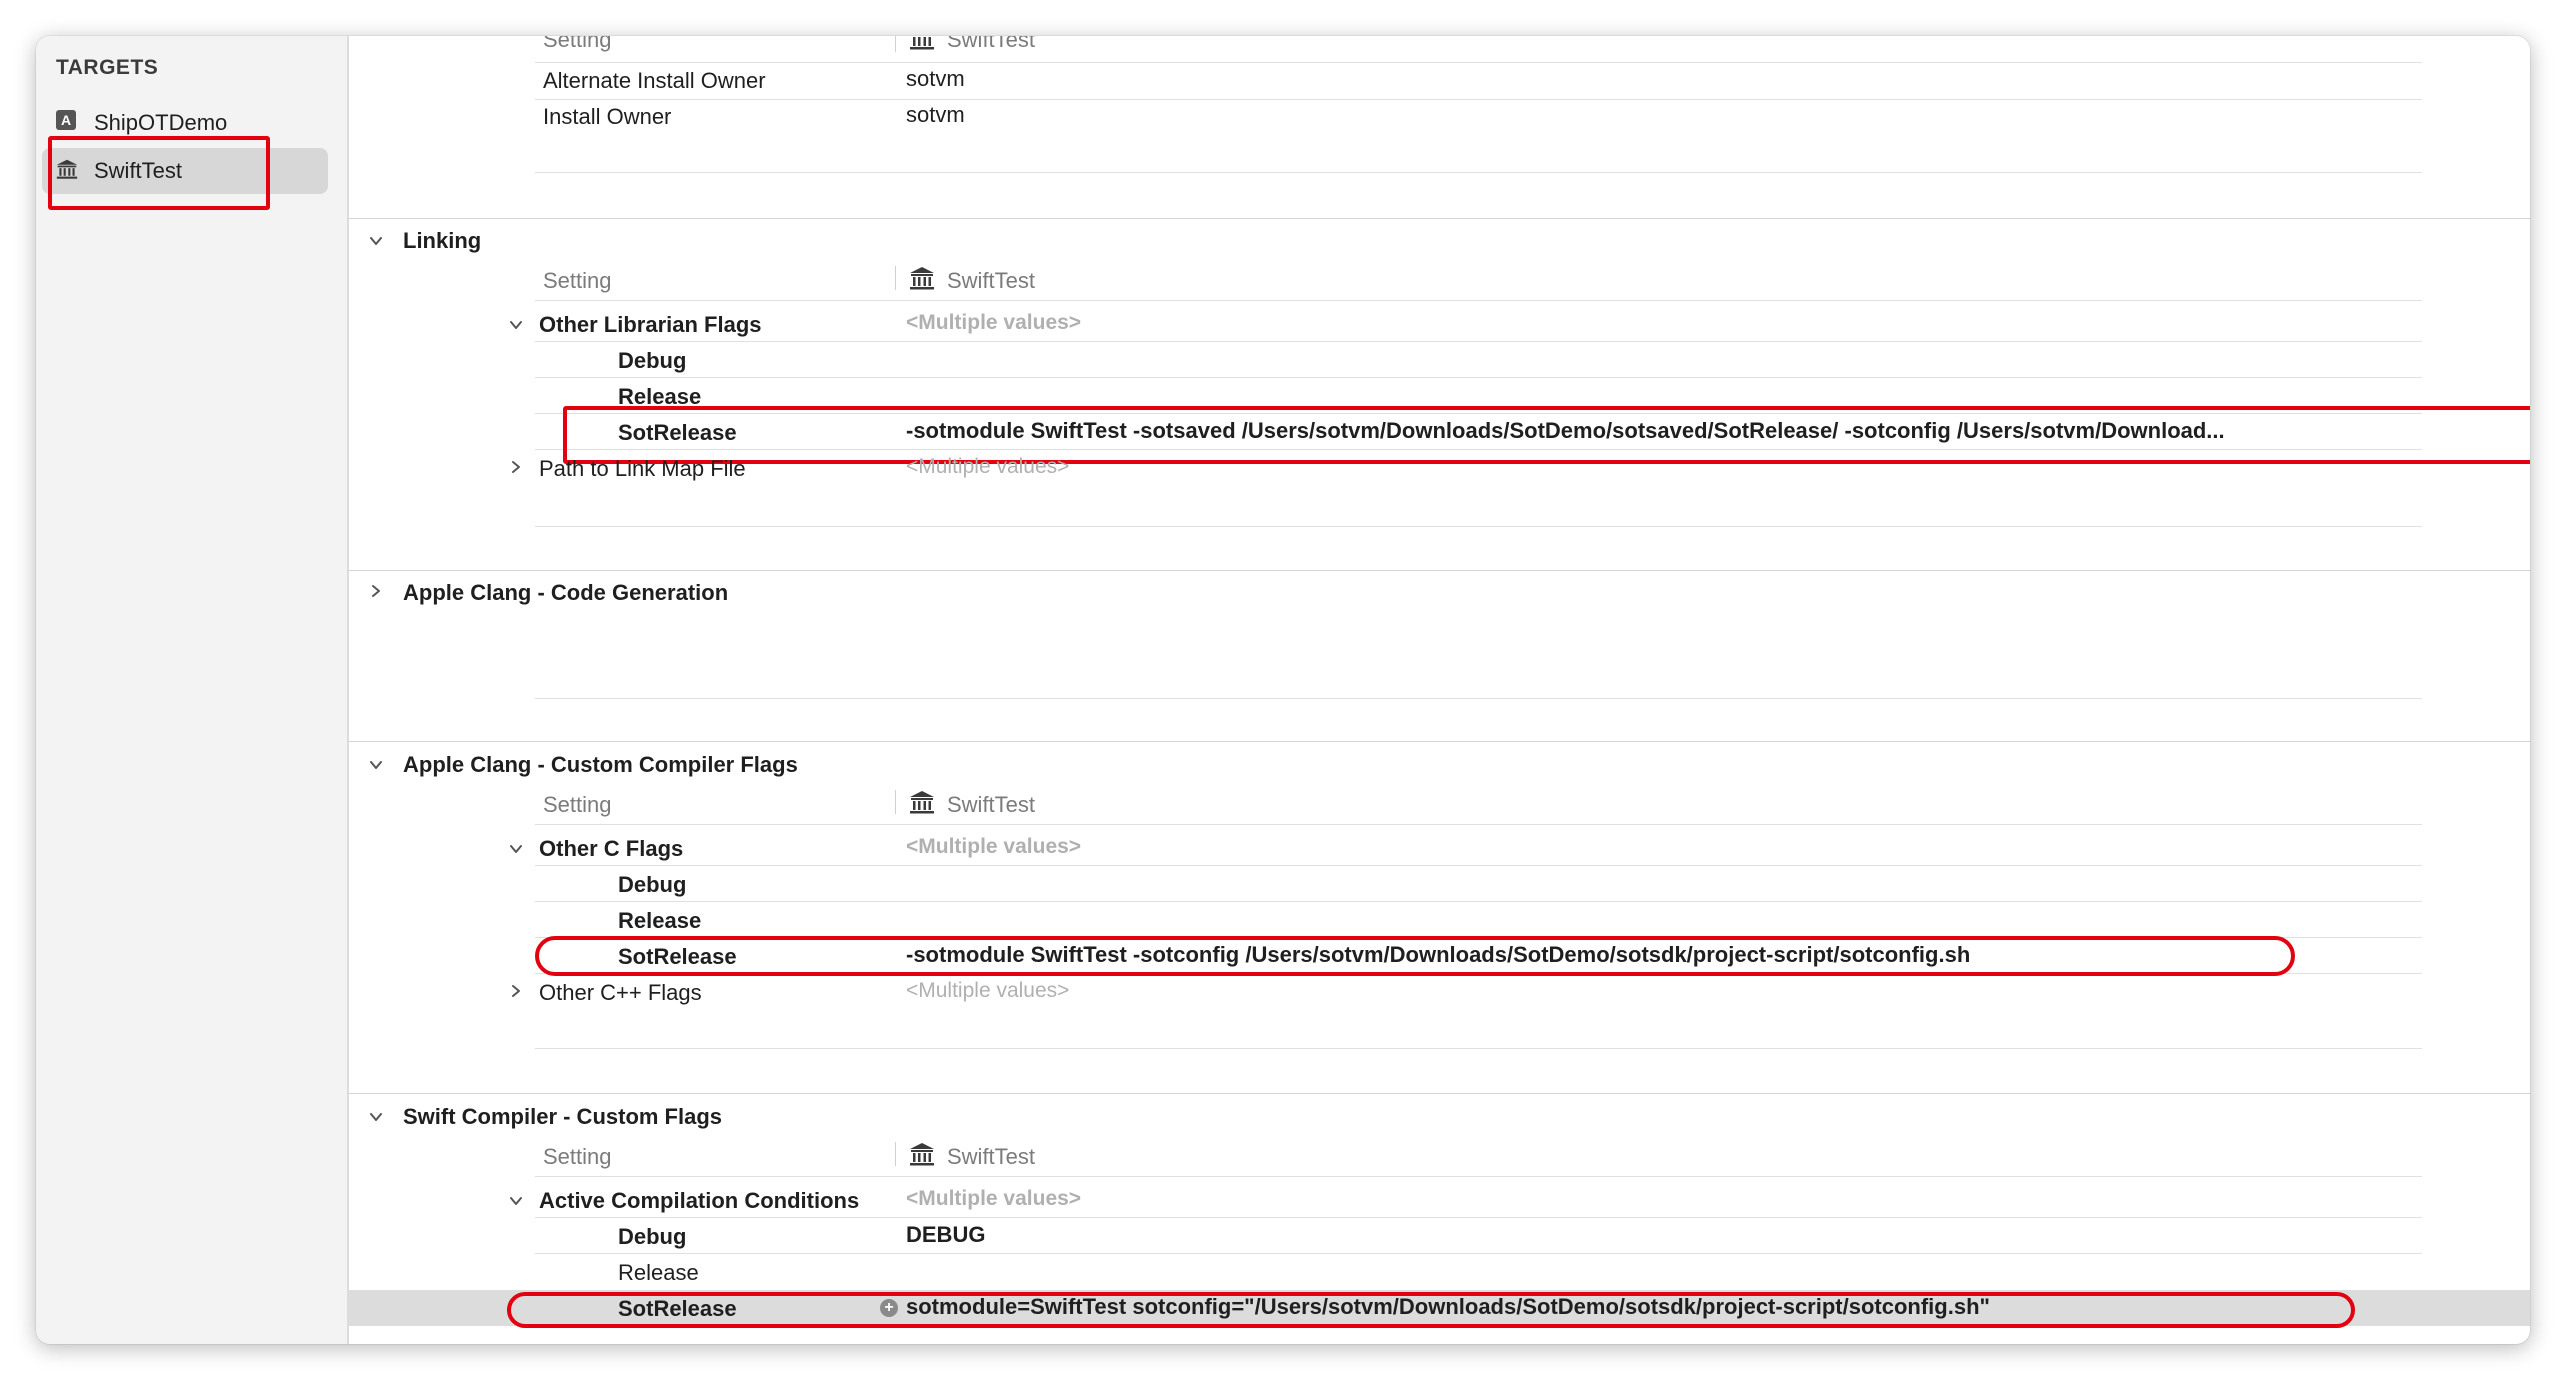  I want to click on targets-section-title: TARGETS, so click(107, 67).